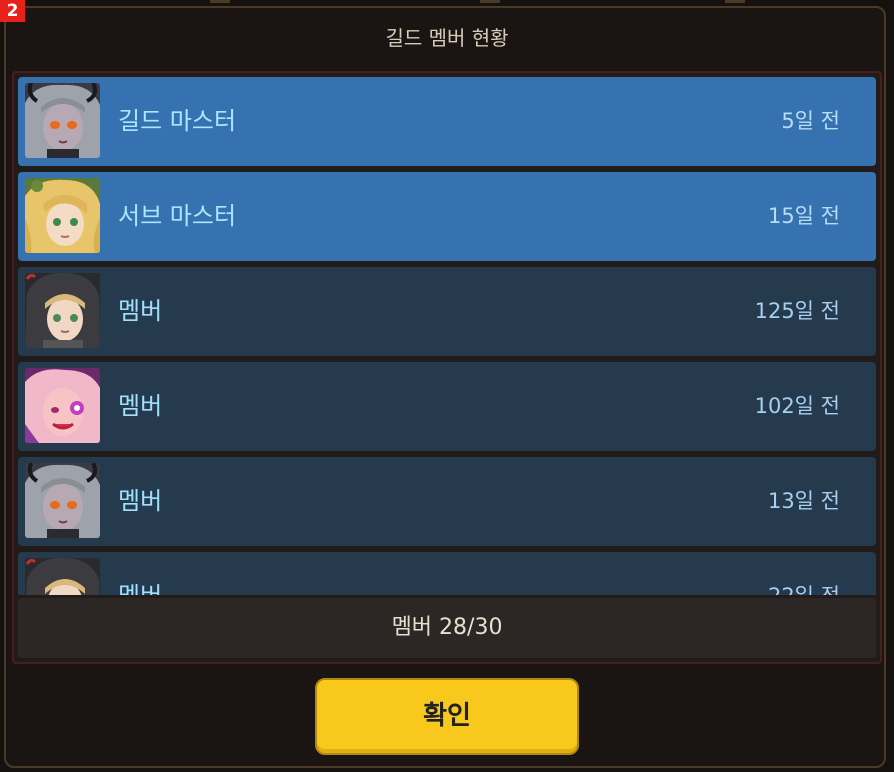 This screenshot has height=772, width=894. I want to click on member-last-seen: 125일 전, so click(797, 311).